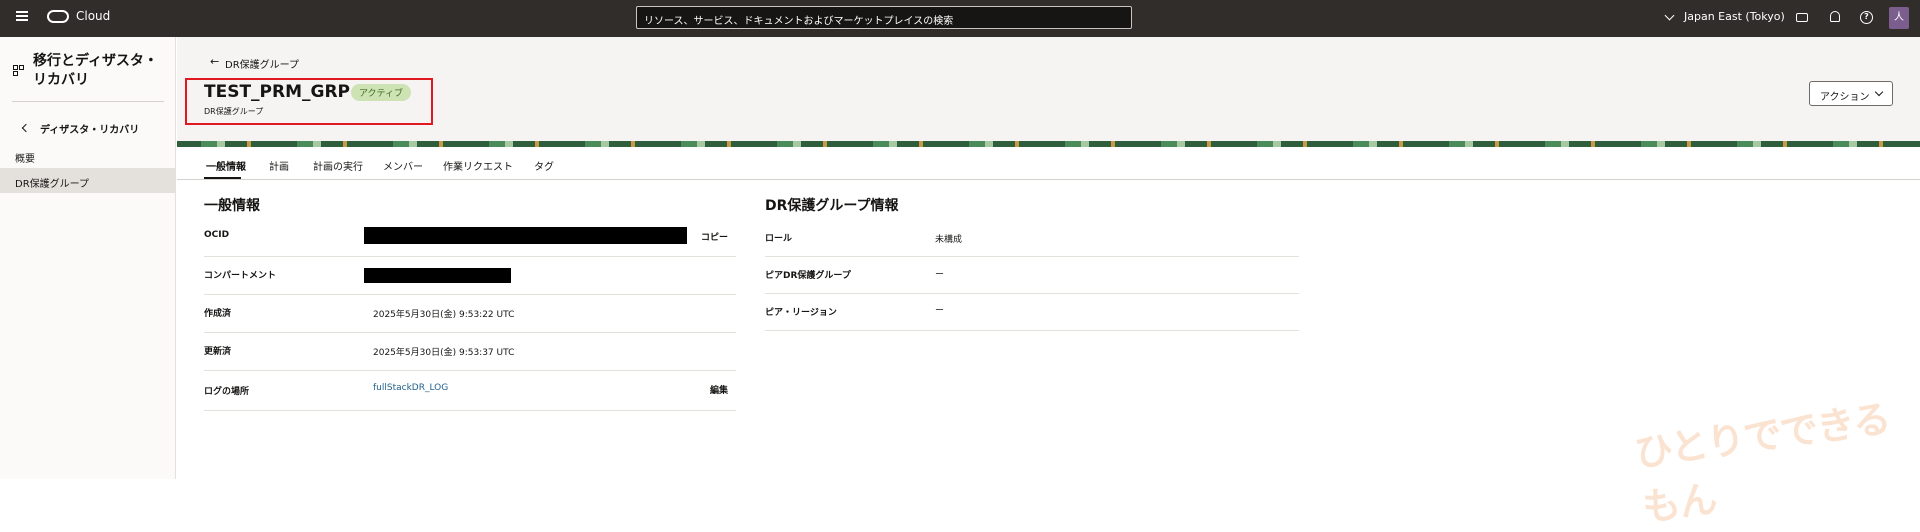 Image resolution: width=1920 pixels, height=532 pixels. Describe the element at coordinates (89, 128) in the screenshot. I see `sidebar-back-link: ディザスタ・リカバリ` at that location.